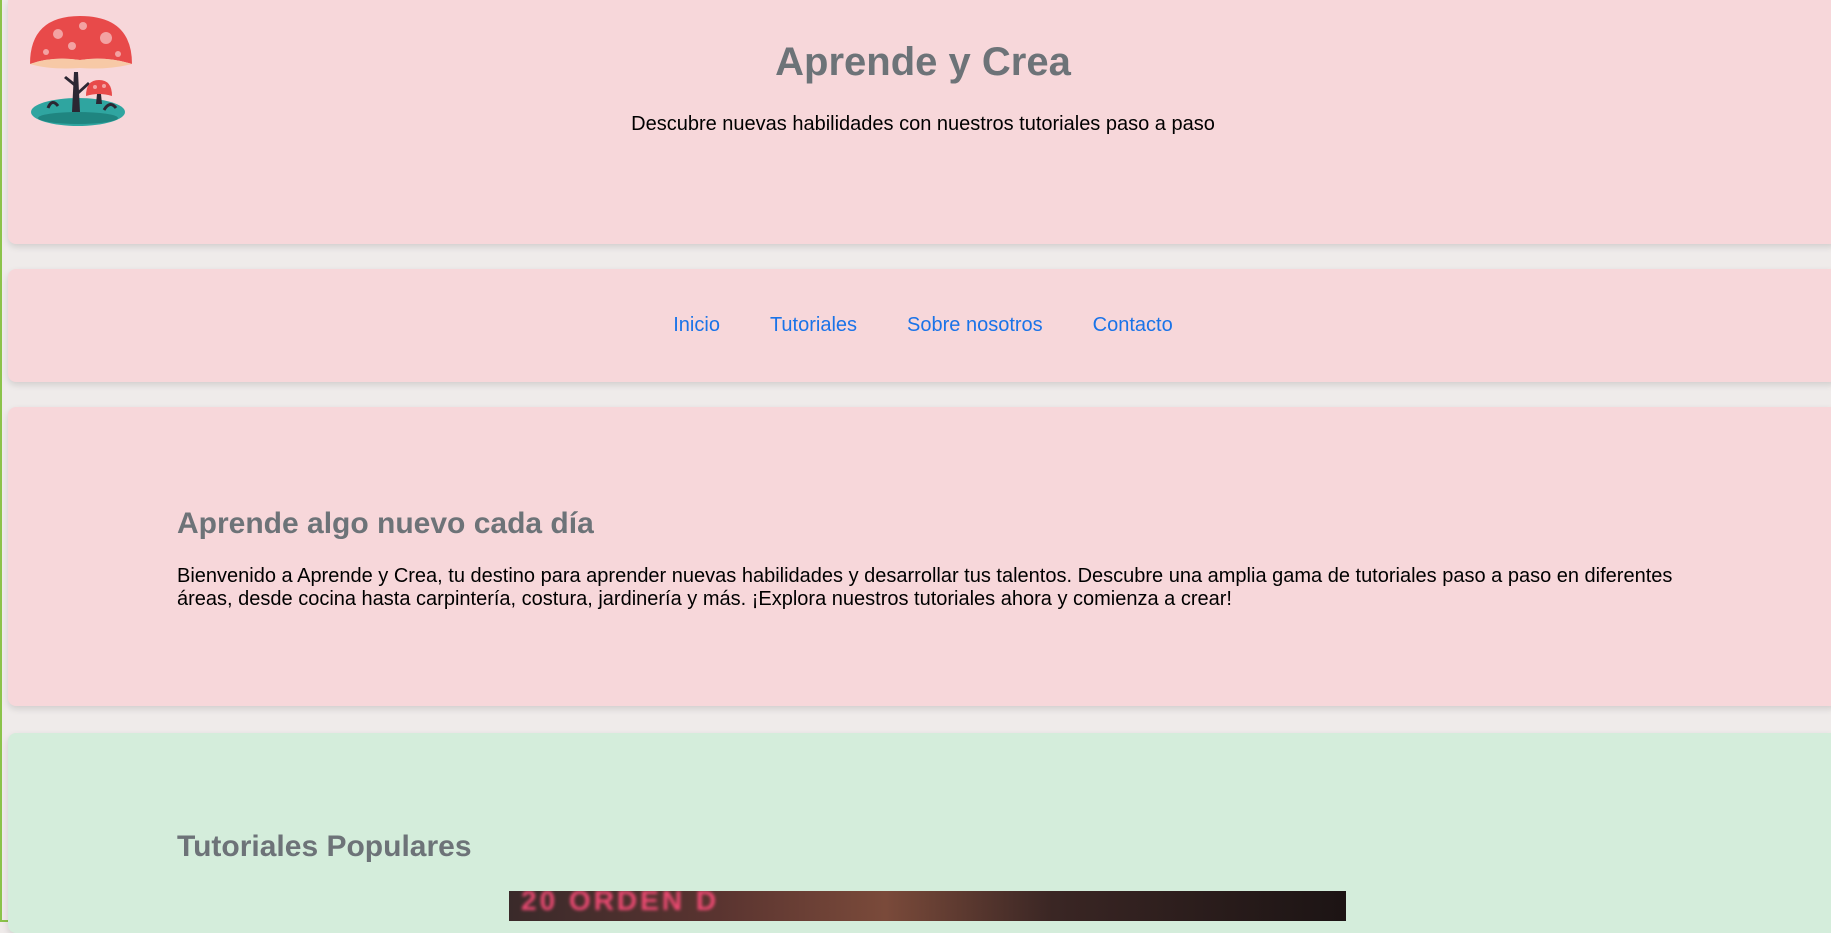  What do you see at coordinates (923, 62) in the screenshot?
I see `site-title: Aprende y Crea` at bounding box center [923, 62].